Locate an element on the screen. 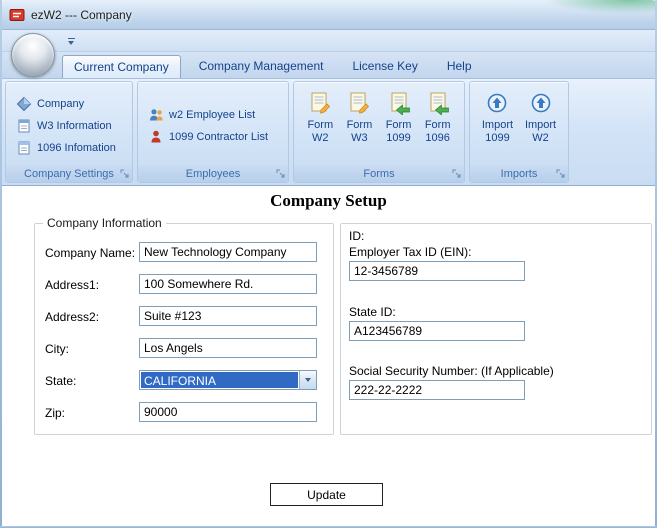 Image resolution: width=657 pixels, height=528 pixels. ein-label: Employer Tax ID (EIN): is located at coordinates (410, 252).